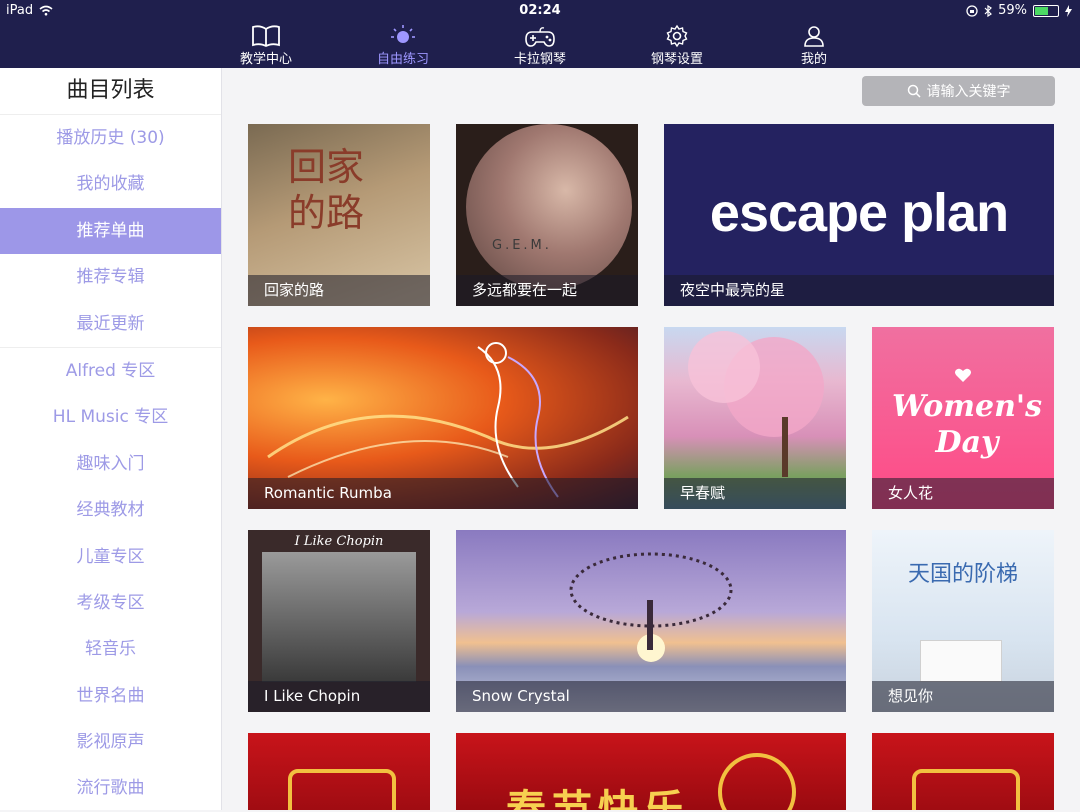  What do you see at coordinates (443, 418) in the screenshot?
I see `song-tile-romantic-rumba: Romantic Rumba` at bounding box center [443, 418].